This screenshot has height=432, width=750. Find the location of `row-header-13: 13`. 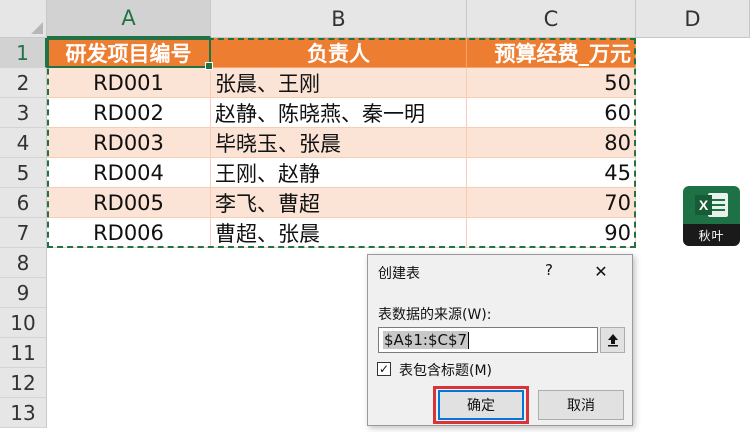

row-header-13: 13 is located at coordinates (23, 413).